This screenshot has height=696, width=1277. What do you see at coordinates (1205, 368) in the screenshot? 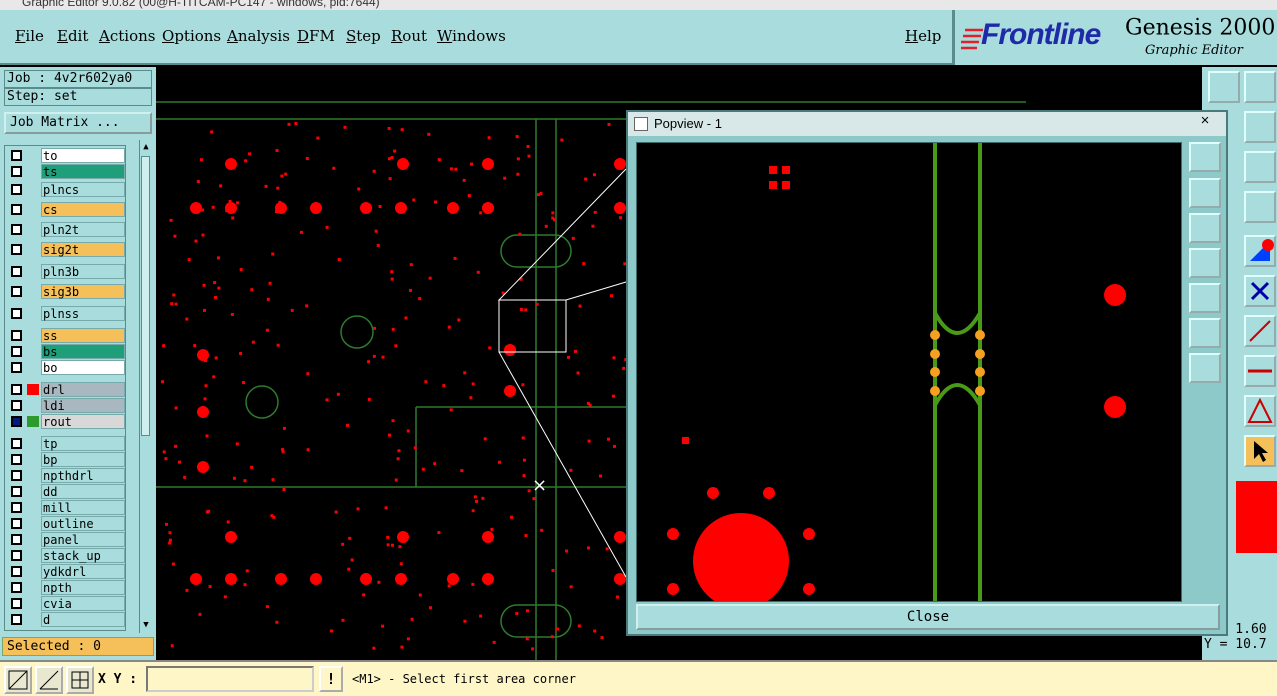
I see `popview-zoom-out-button` at bounding box center [1205, 368].